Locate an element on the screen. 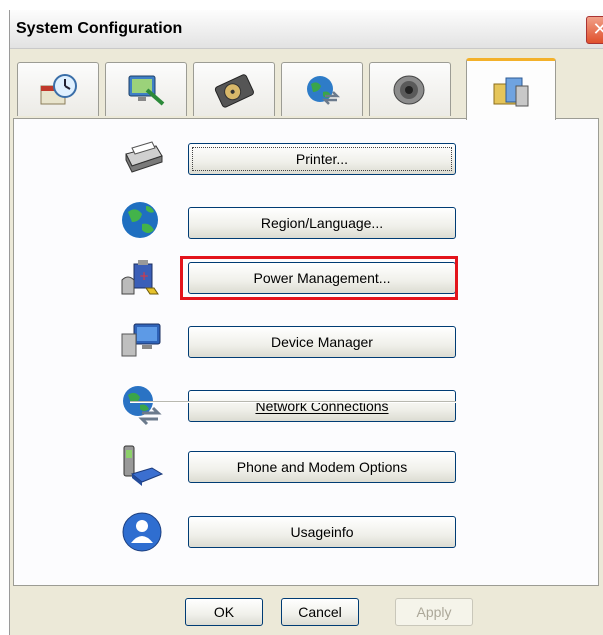 The height and width of the screenshot is (635, 603). clock-calendar-icon is located at coordinates (58, 88).